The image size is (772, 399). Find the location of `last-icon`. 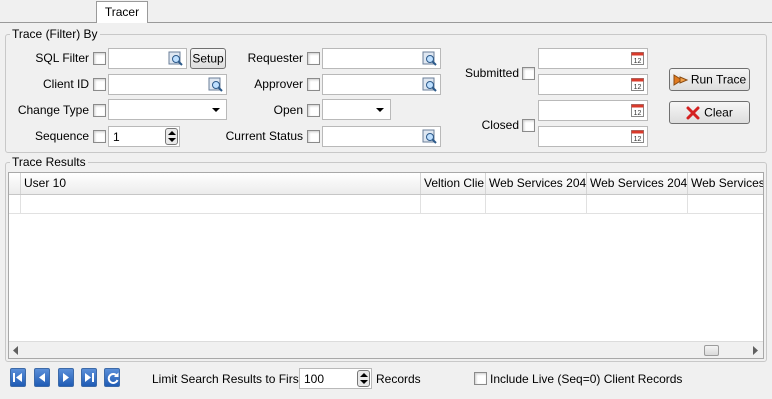

last-icon is located at coordinates (89, 377).